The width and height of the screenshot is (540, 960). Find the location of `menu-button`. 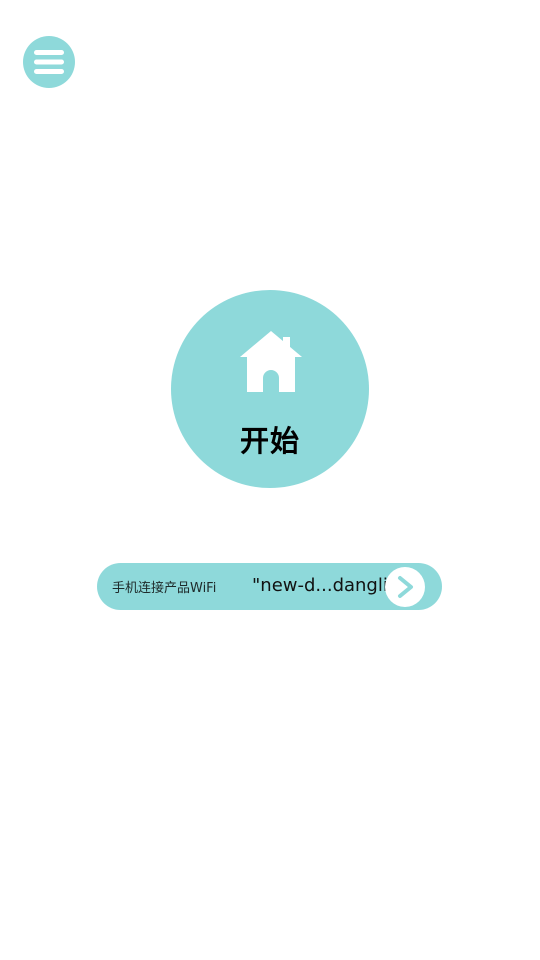

menu-button is located at coordinates (49, 62).